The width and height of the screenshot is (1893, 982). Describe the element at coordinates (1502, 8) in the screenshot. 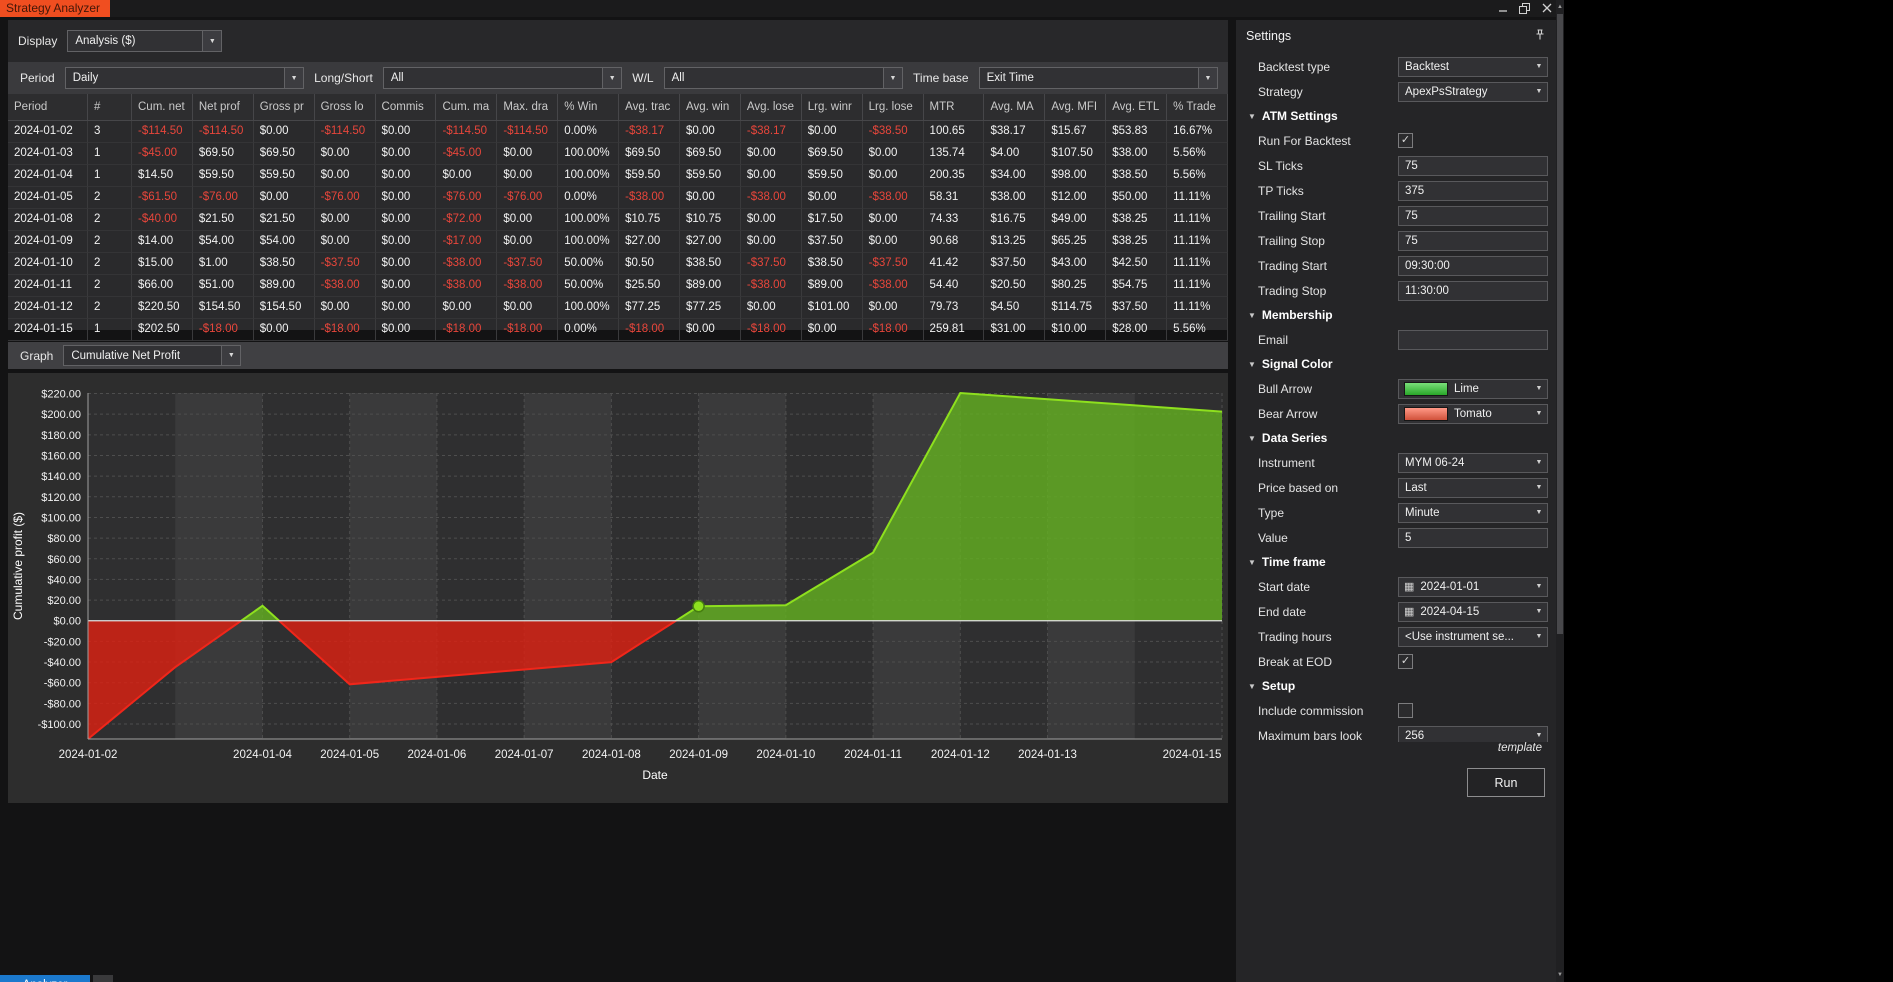

I see `minimize-button` at that location.